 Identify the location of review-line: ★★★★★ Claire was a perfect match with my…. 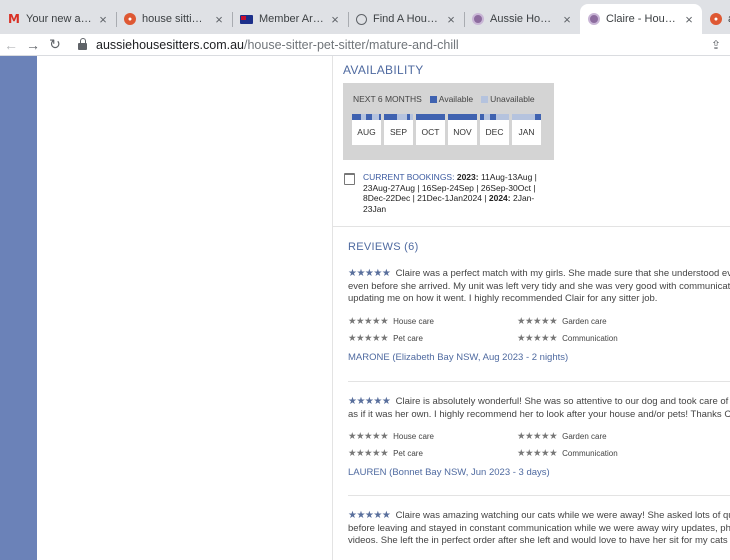
(539, 274).